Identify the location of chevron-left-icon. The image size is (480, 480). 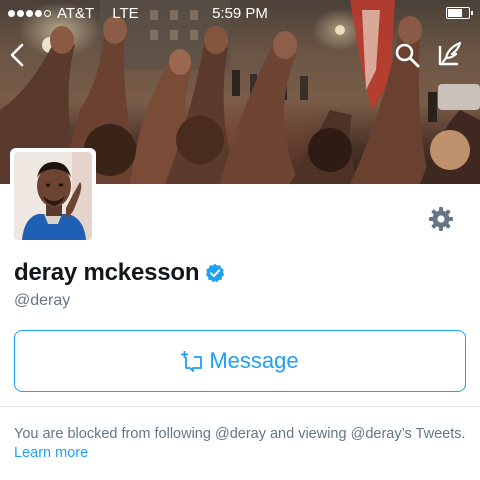
(17, 55).